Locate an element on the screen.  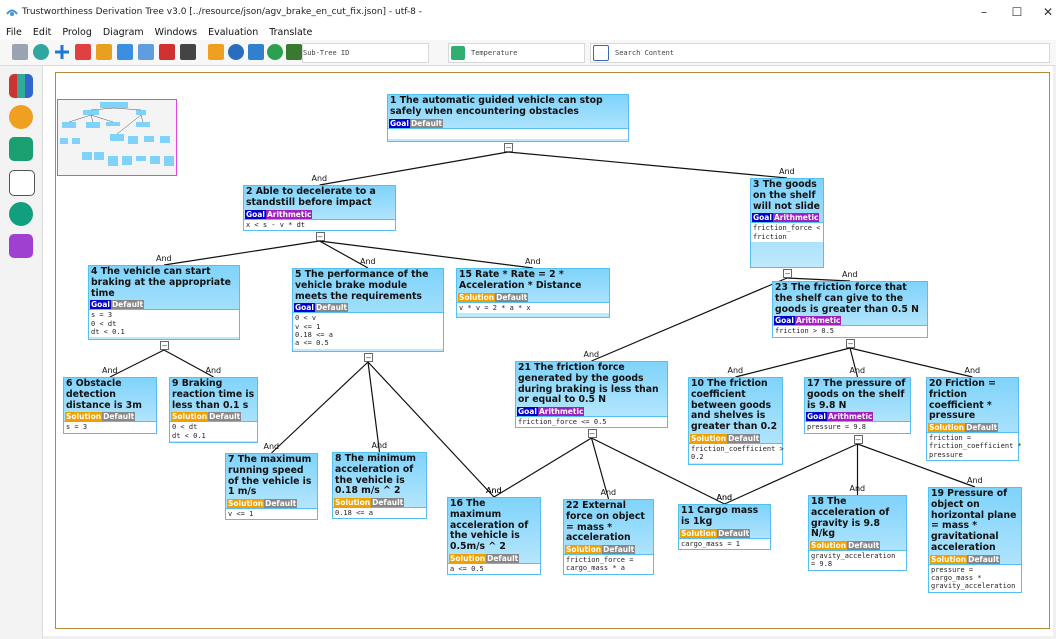
node-title: 6 Obstacle detection distance is 3m is located at coordinates (104, 394).